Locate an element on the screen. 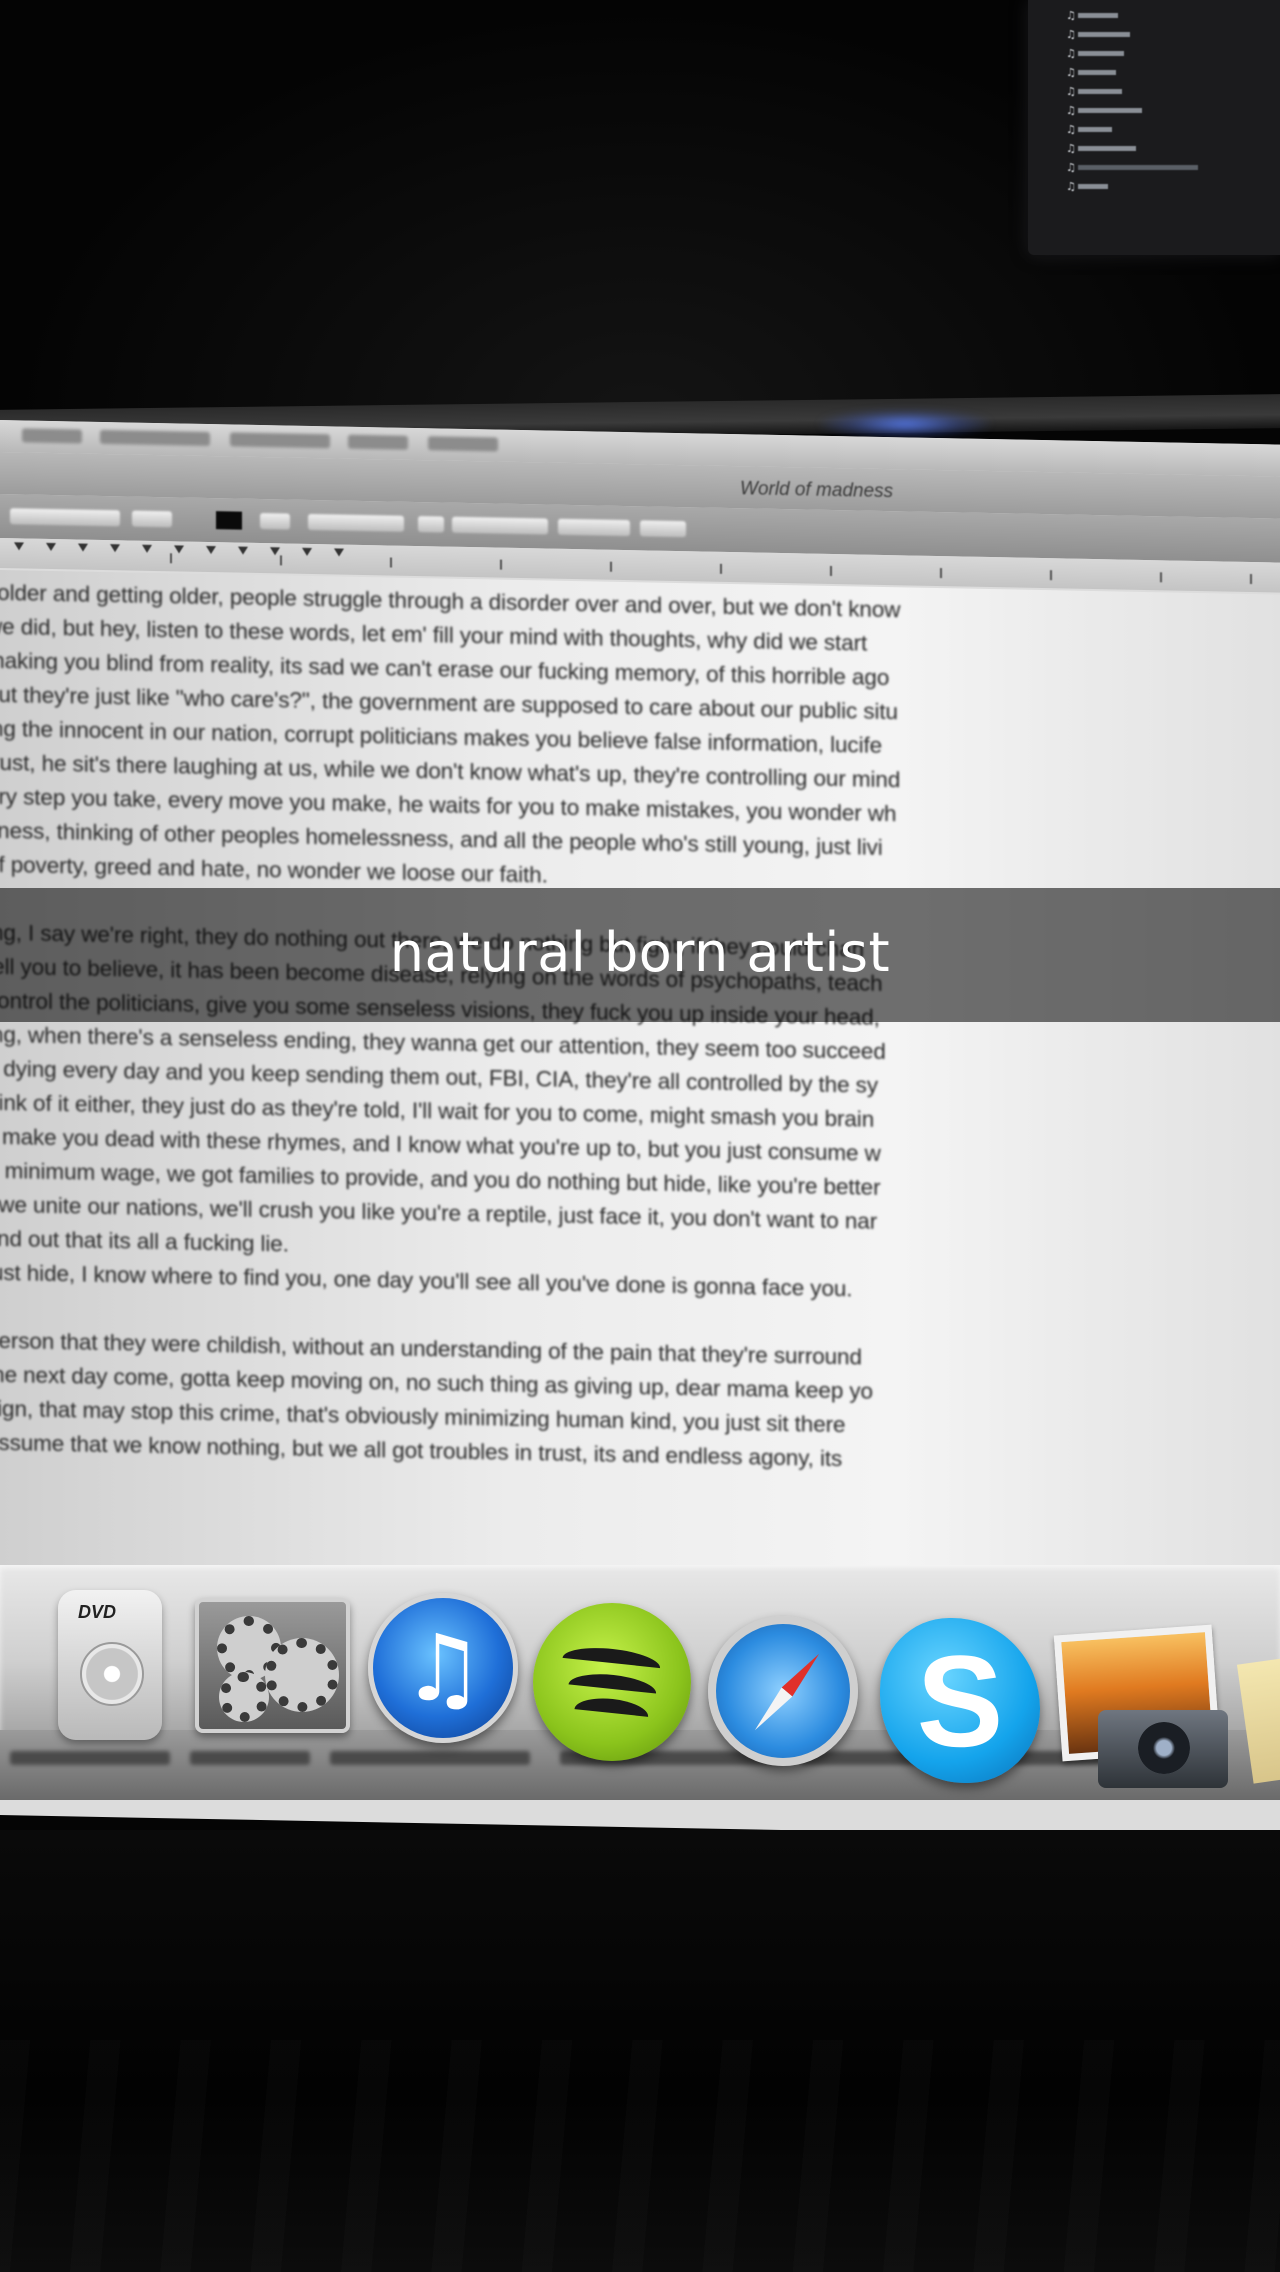 The width and height of the screenshot is (1280, 2272). dvd-player-icon: DVD is located at coordinates (110, 1665).